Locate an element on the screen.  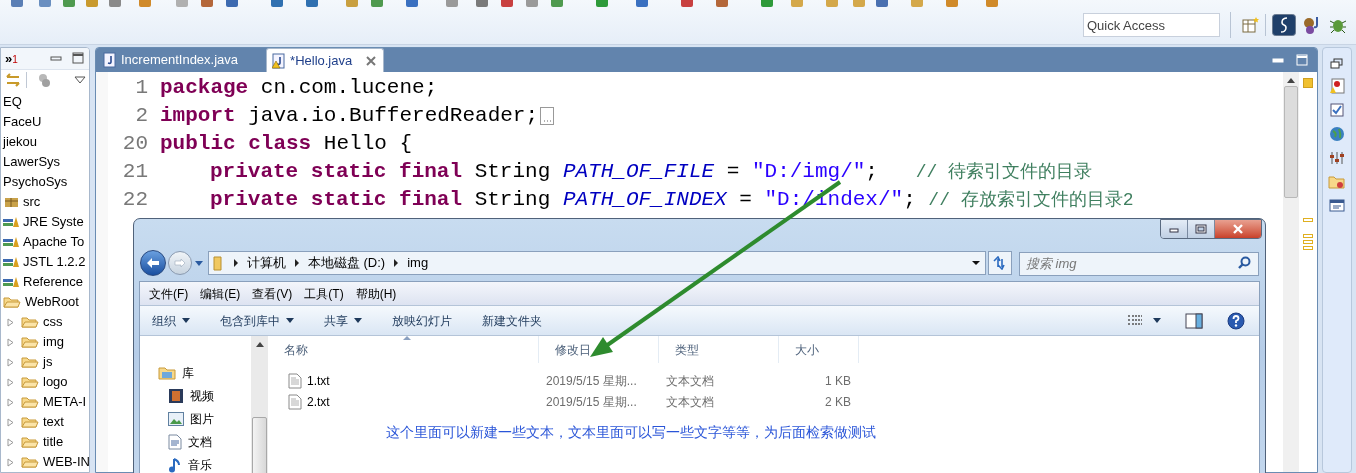
folded-code-icon is located at coordinates (547, 116).